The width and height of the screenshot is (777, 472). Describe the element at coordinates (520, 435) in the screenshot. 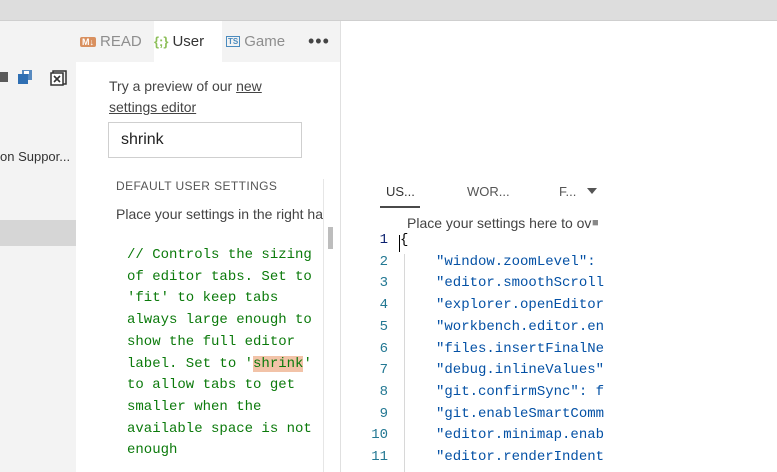

I see `code-text: "editor.minimap.enab` at that location.